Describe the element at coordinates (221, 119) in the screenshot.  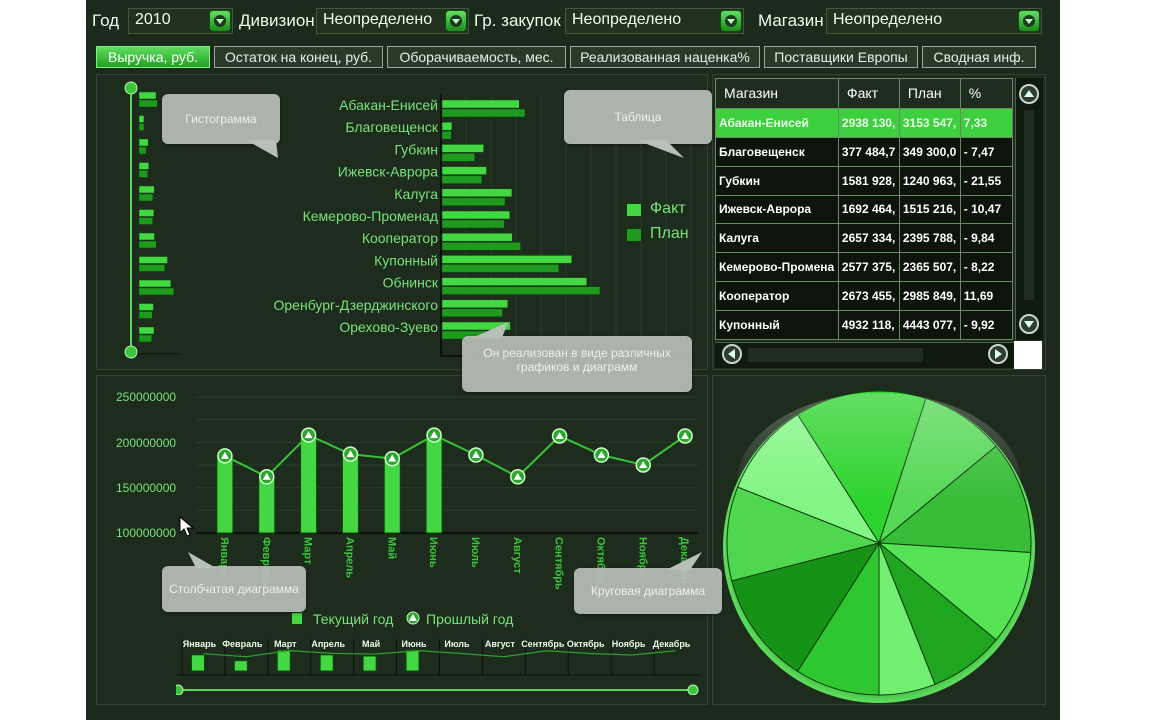
I see `callout-histogram: Гистограмма` at that location.